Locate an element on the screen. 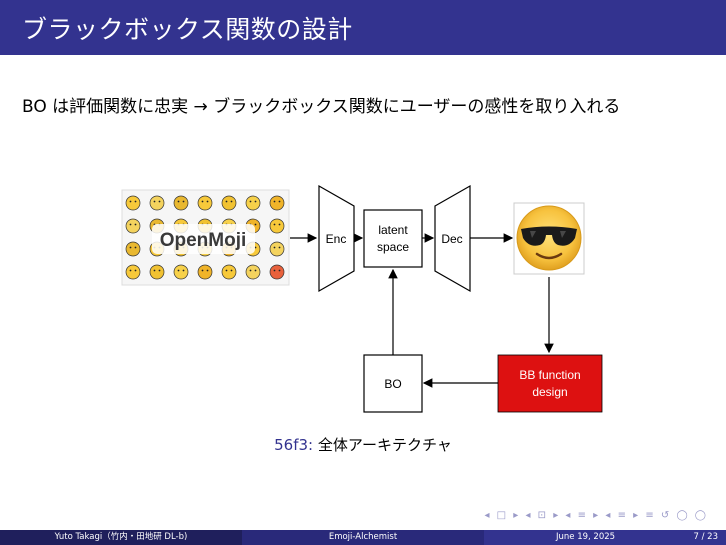 Image resolution: width=726 pixels, height=545 pixels. openmoji-logo: OpenMoji is located at coordinates (203, 240).